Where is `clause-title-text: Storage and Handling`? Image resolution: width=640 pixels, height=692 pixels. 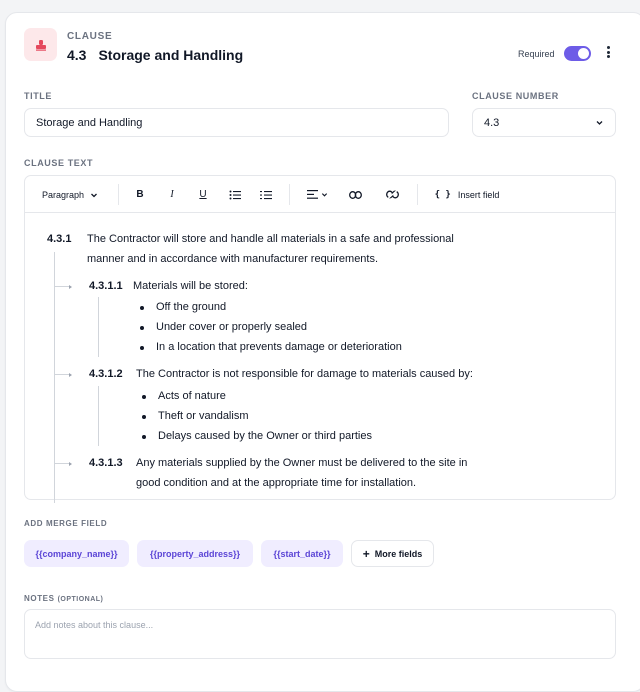
clause-title-text: Storage and Handling is located at coordinates (171, 55).